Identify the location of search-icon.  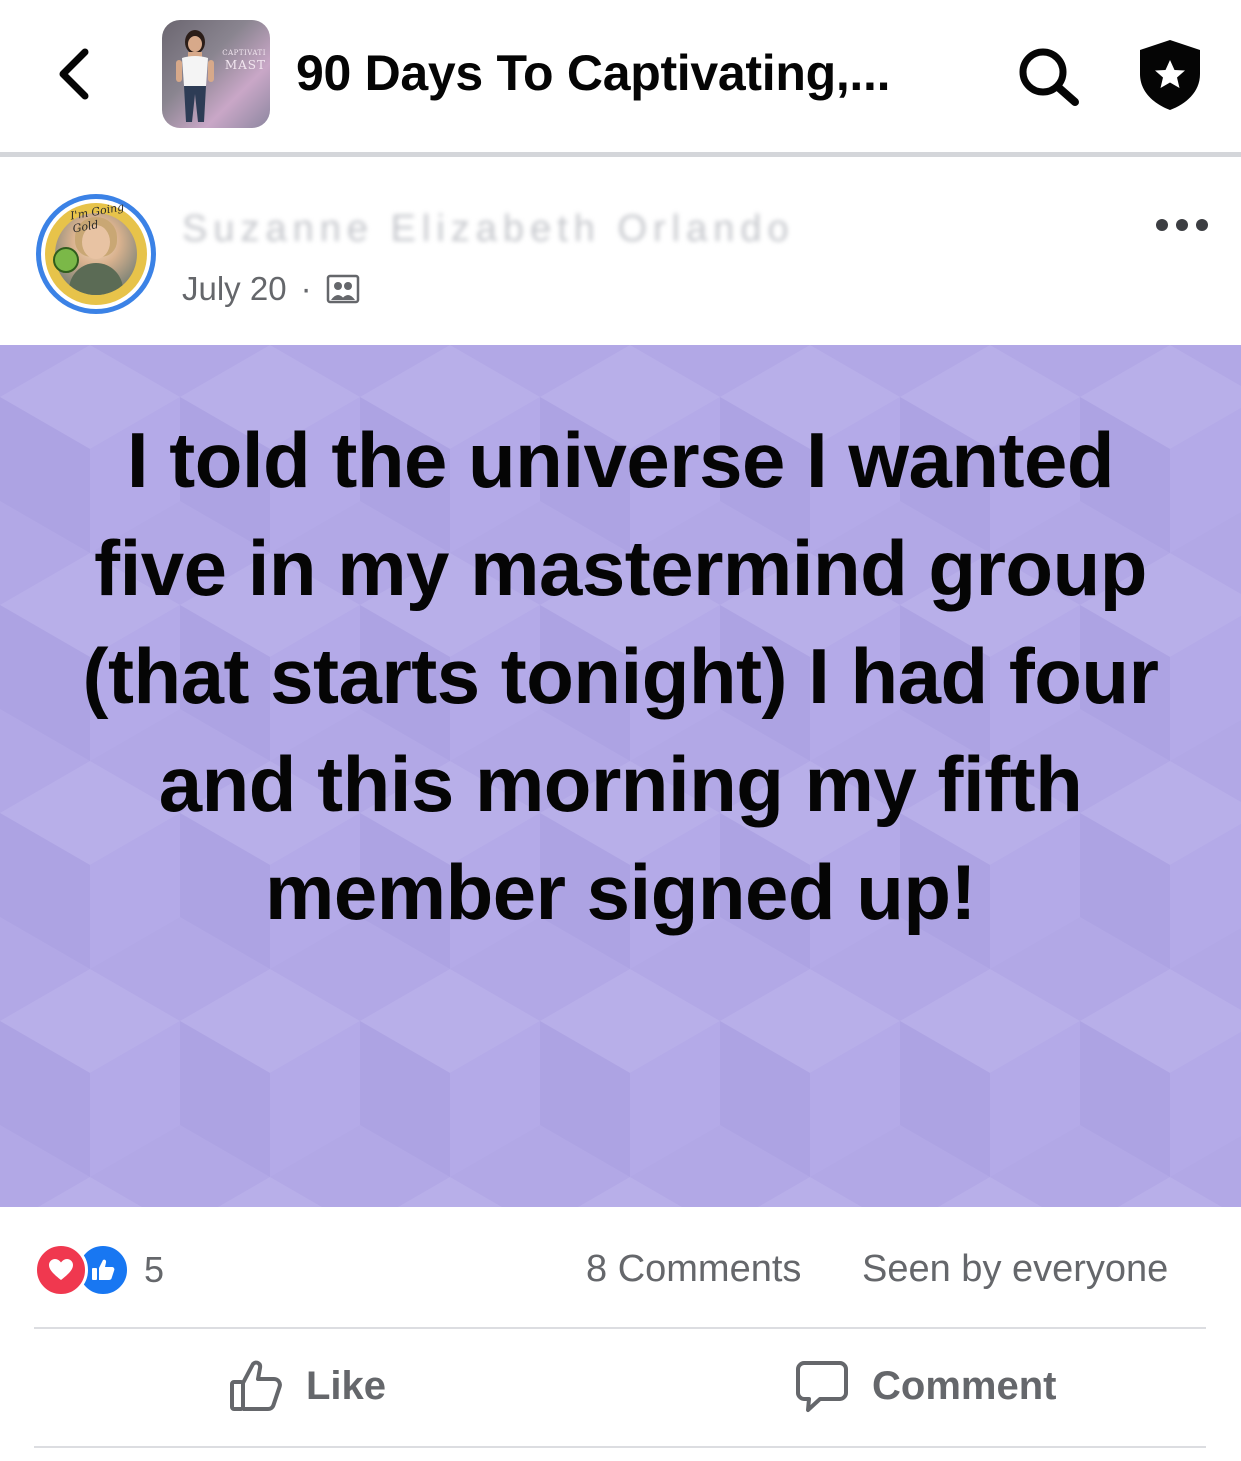
(1049, 77).